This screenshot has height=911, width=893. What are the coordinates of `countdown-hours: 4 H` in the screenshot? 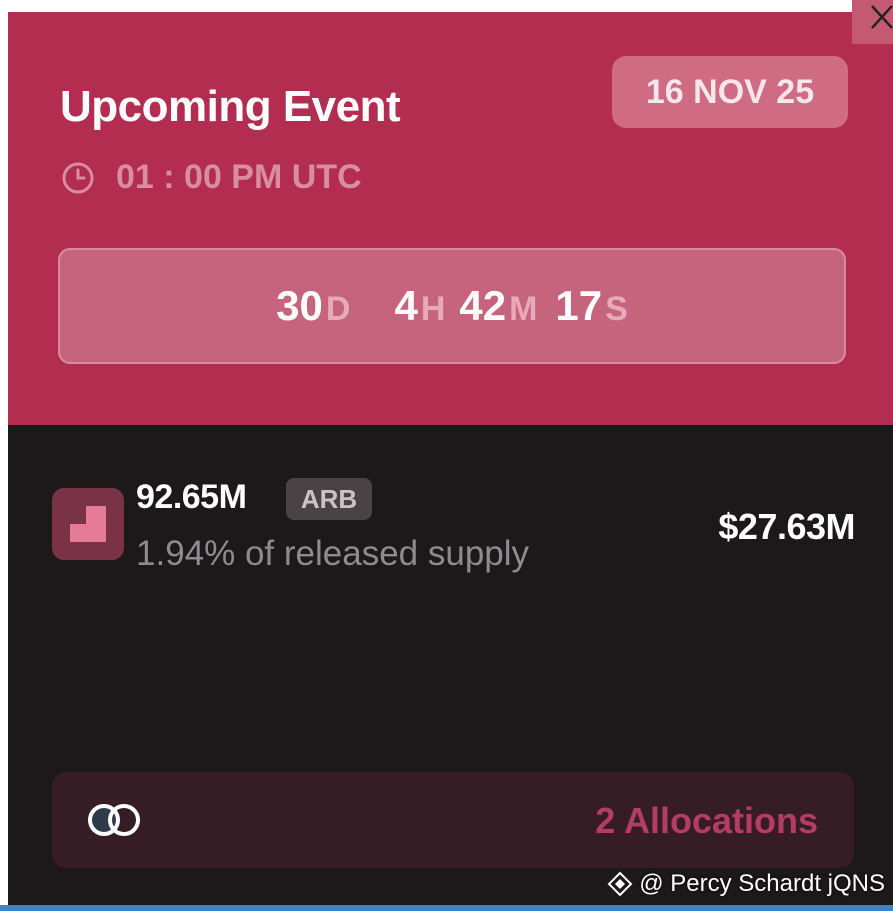 It's located at (419, 306).